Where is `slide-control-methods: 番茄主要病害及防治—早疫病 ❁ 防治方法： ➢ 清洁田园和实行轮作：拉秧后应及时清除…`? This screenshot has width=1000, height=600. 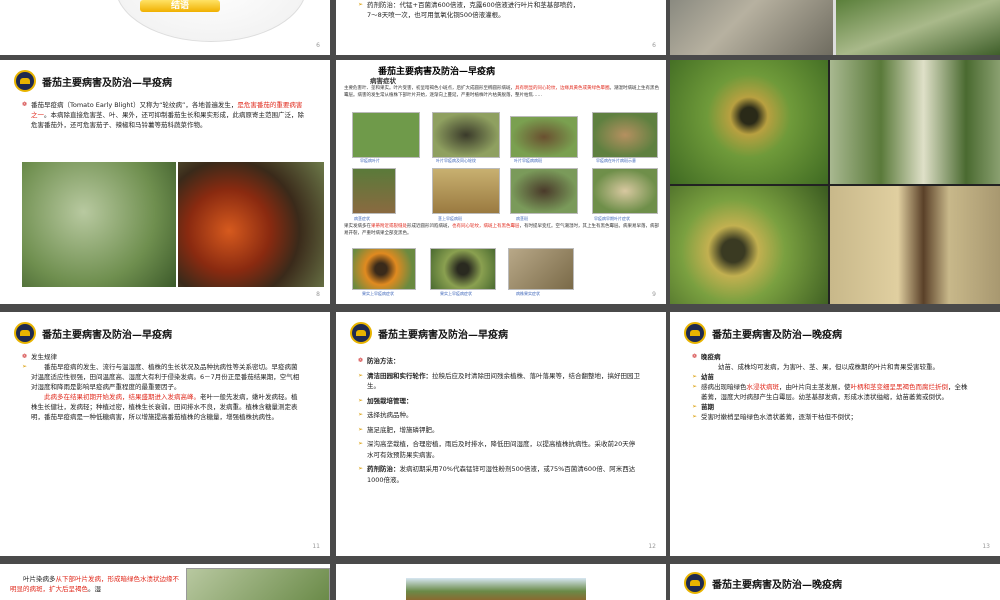
slide-control-methods: 番茄主要病害及防治—早疫病 ❁ 防治方法： ➢ 清洁田园和实行轮作：拉秧后应及时清除… is located at coordinates (501, 434).